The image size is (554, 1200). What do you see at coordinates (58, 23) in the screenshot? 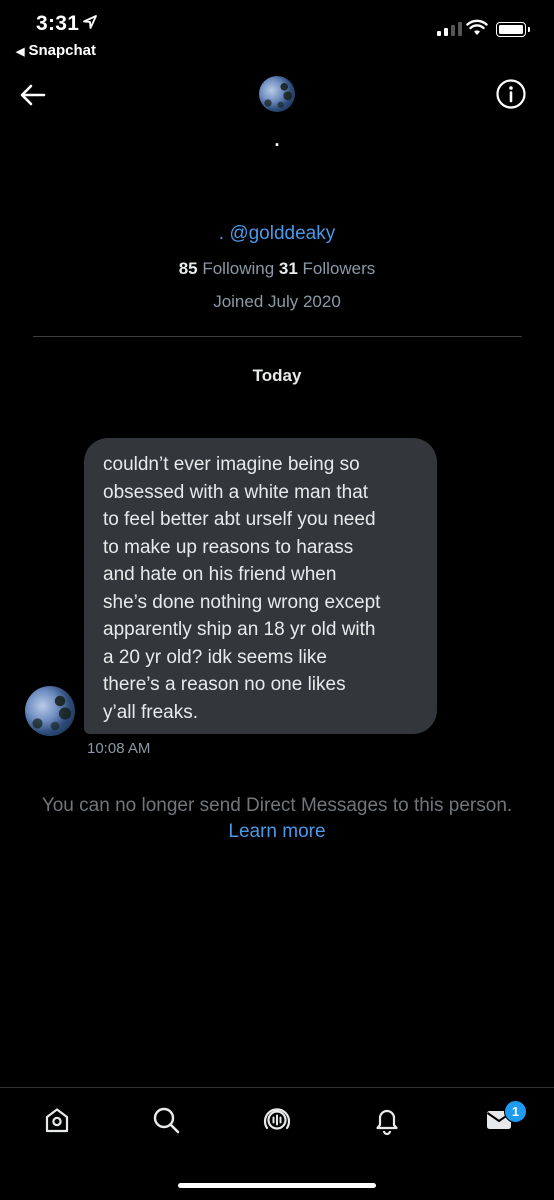
I see `status-time: 3:31` at bounding box center [58, 23].